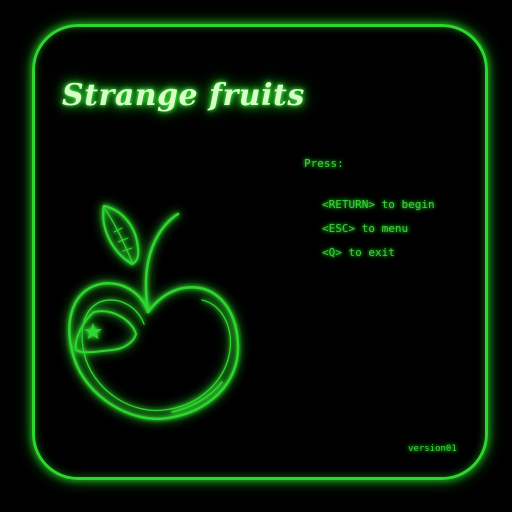 The height and width of the screenshot is (512, 512). I want to click on key-q-label: <Q>, so click(332, 252).